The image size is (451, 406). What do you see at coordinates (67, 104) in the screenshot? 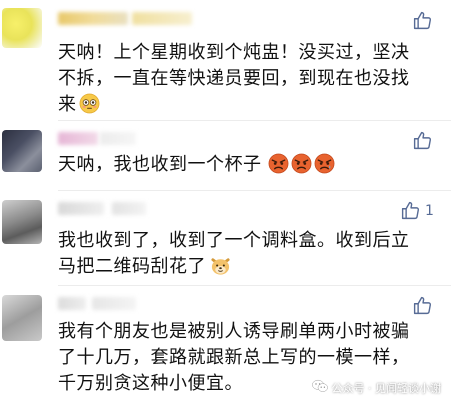
I see `comment-text-fragment: 来` at bounding box center [67, 104].